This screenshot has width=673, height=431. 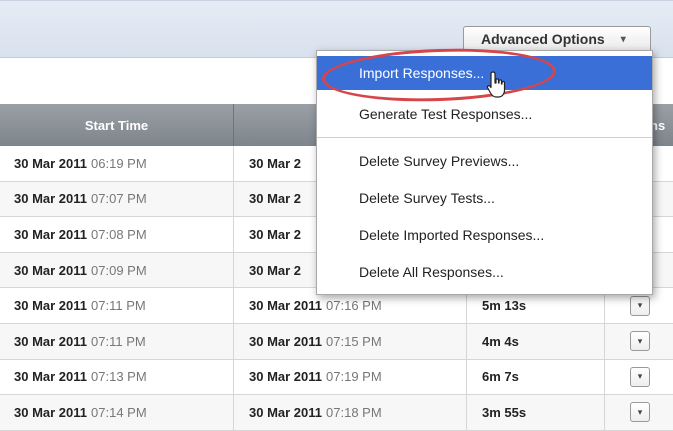 I want to click on start-time: 07:14 PM, so click(x=119, y=412).